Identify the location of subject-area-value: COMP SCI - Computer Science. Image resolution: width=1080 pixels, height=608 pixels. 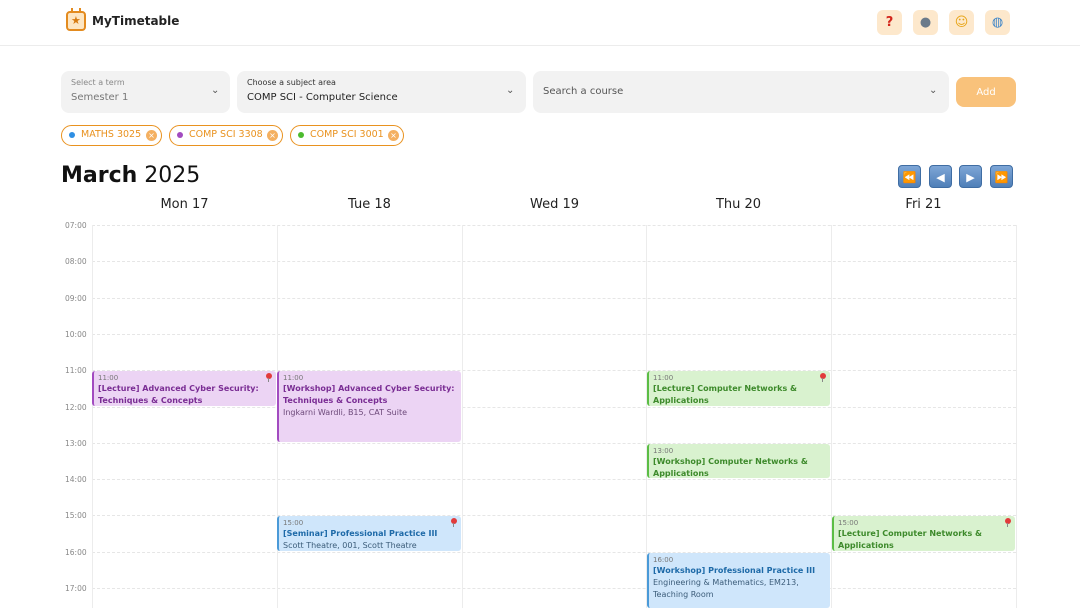
(322, 97).